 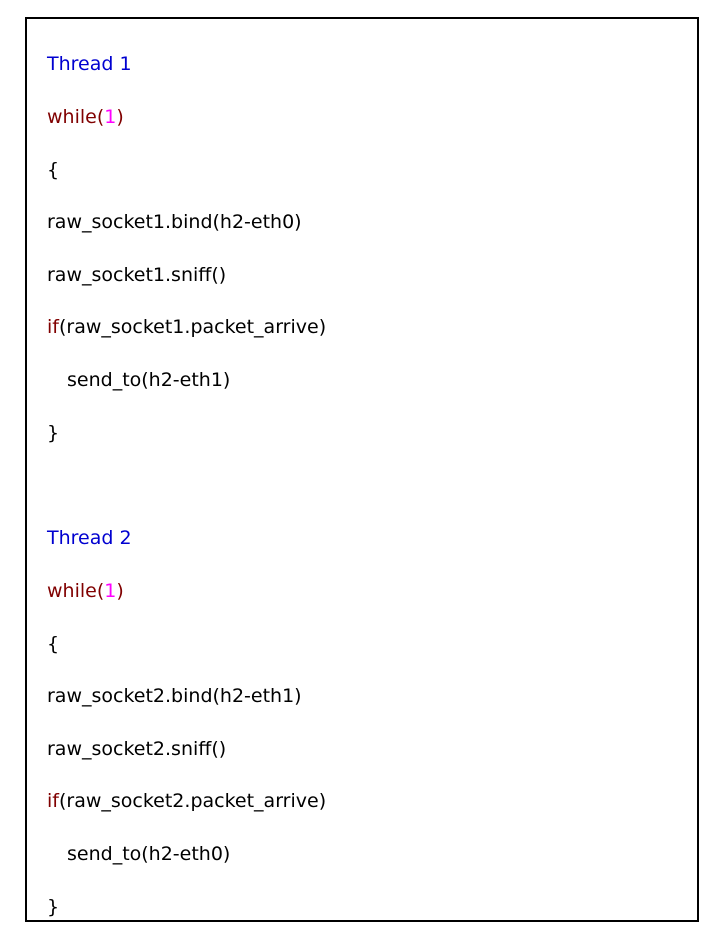 What do you see at coordinates (137, 749) in the screenshot?
I see `thread2-sniff-line: raw_socket2.sniff()` at bounding box center [137, 749].